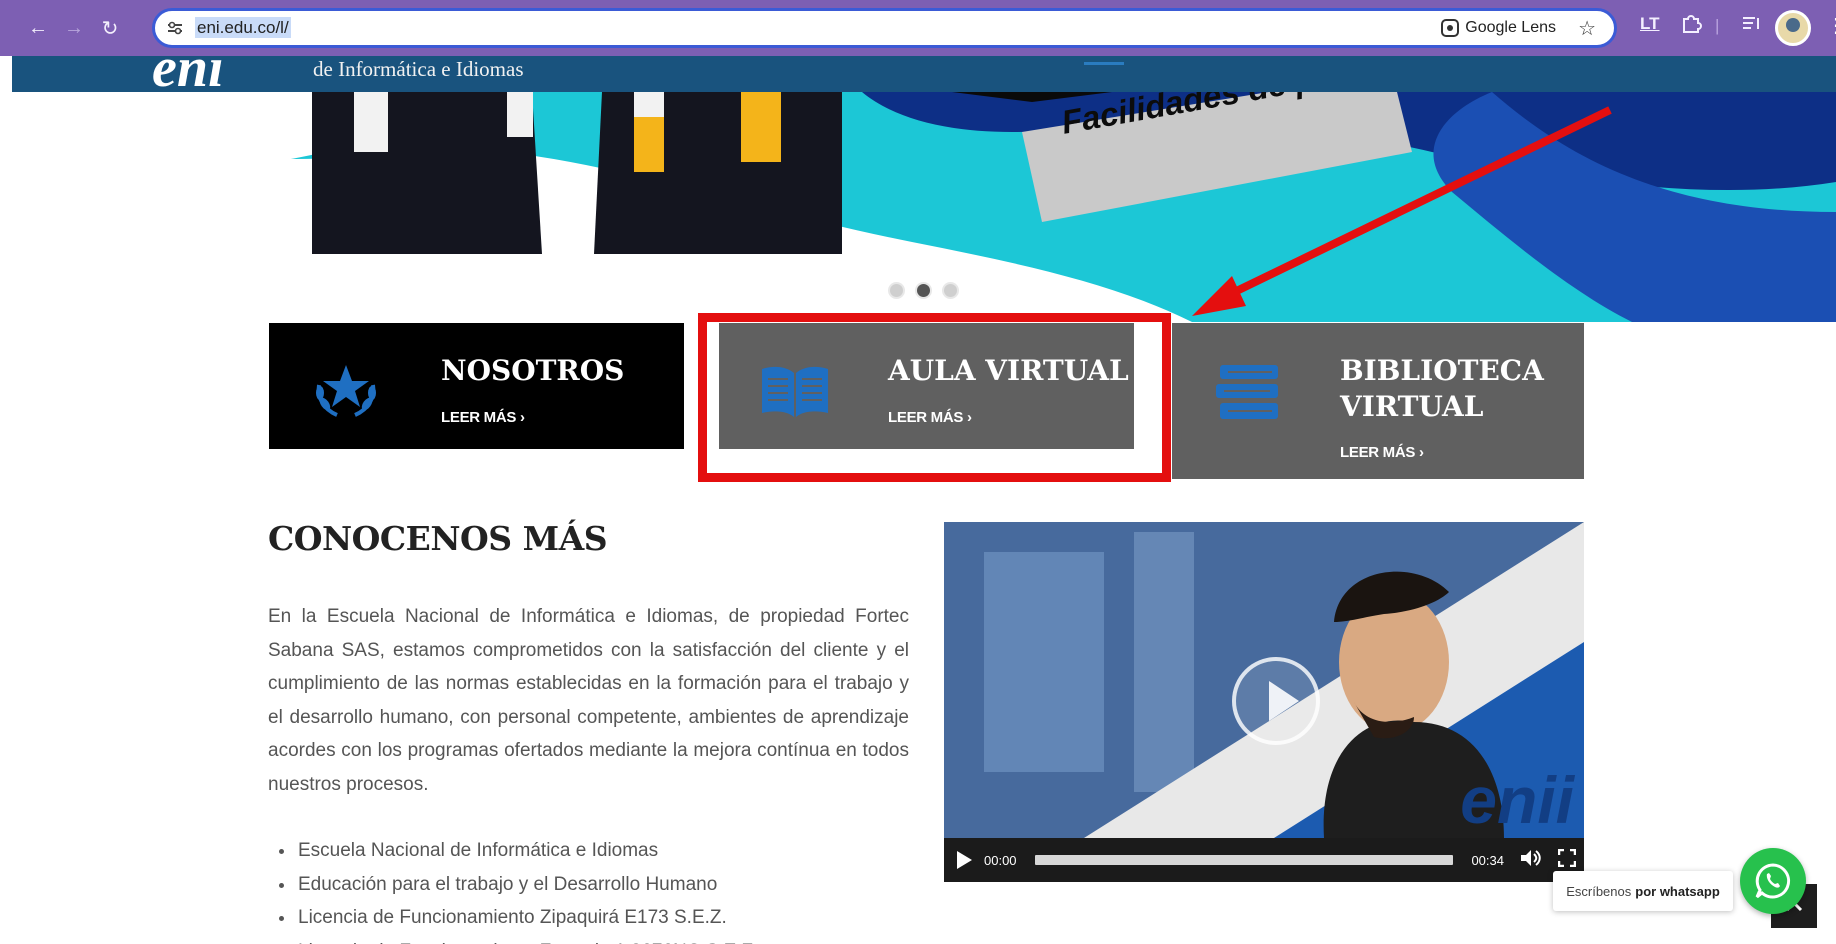 The image size is (1836, 944). I want to click on reading-list-icon, so click(1751, 25).